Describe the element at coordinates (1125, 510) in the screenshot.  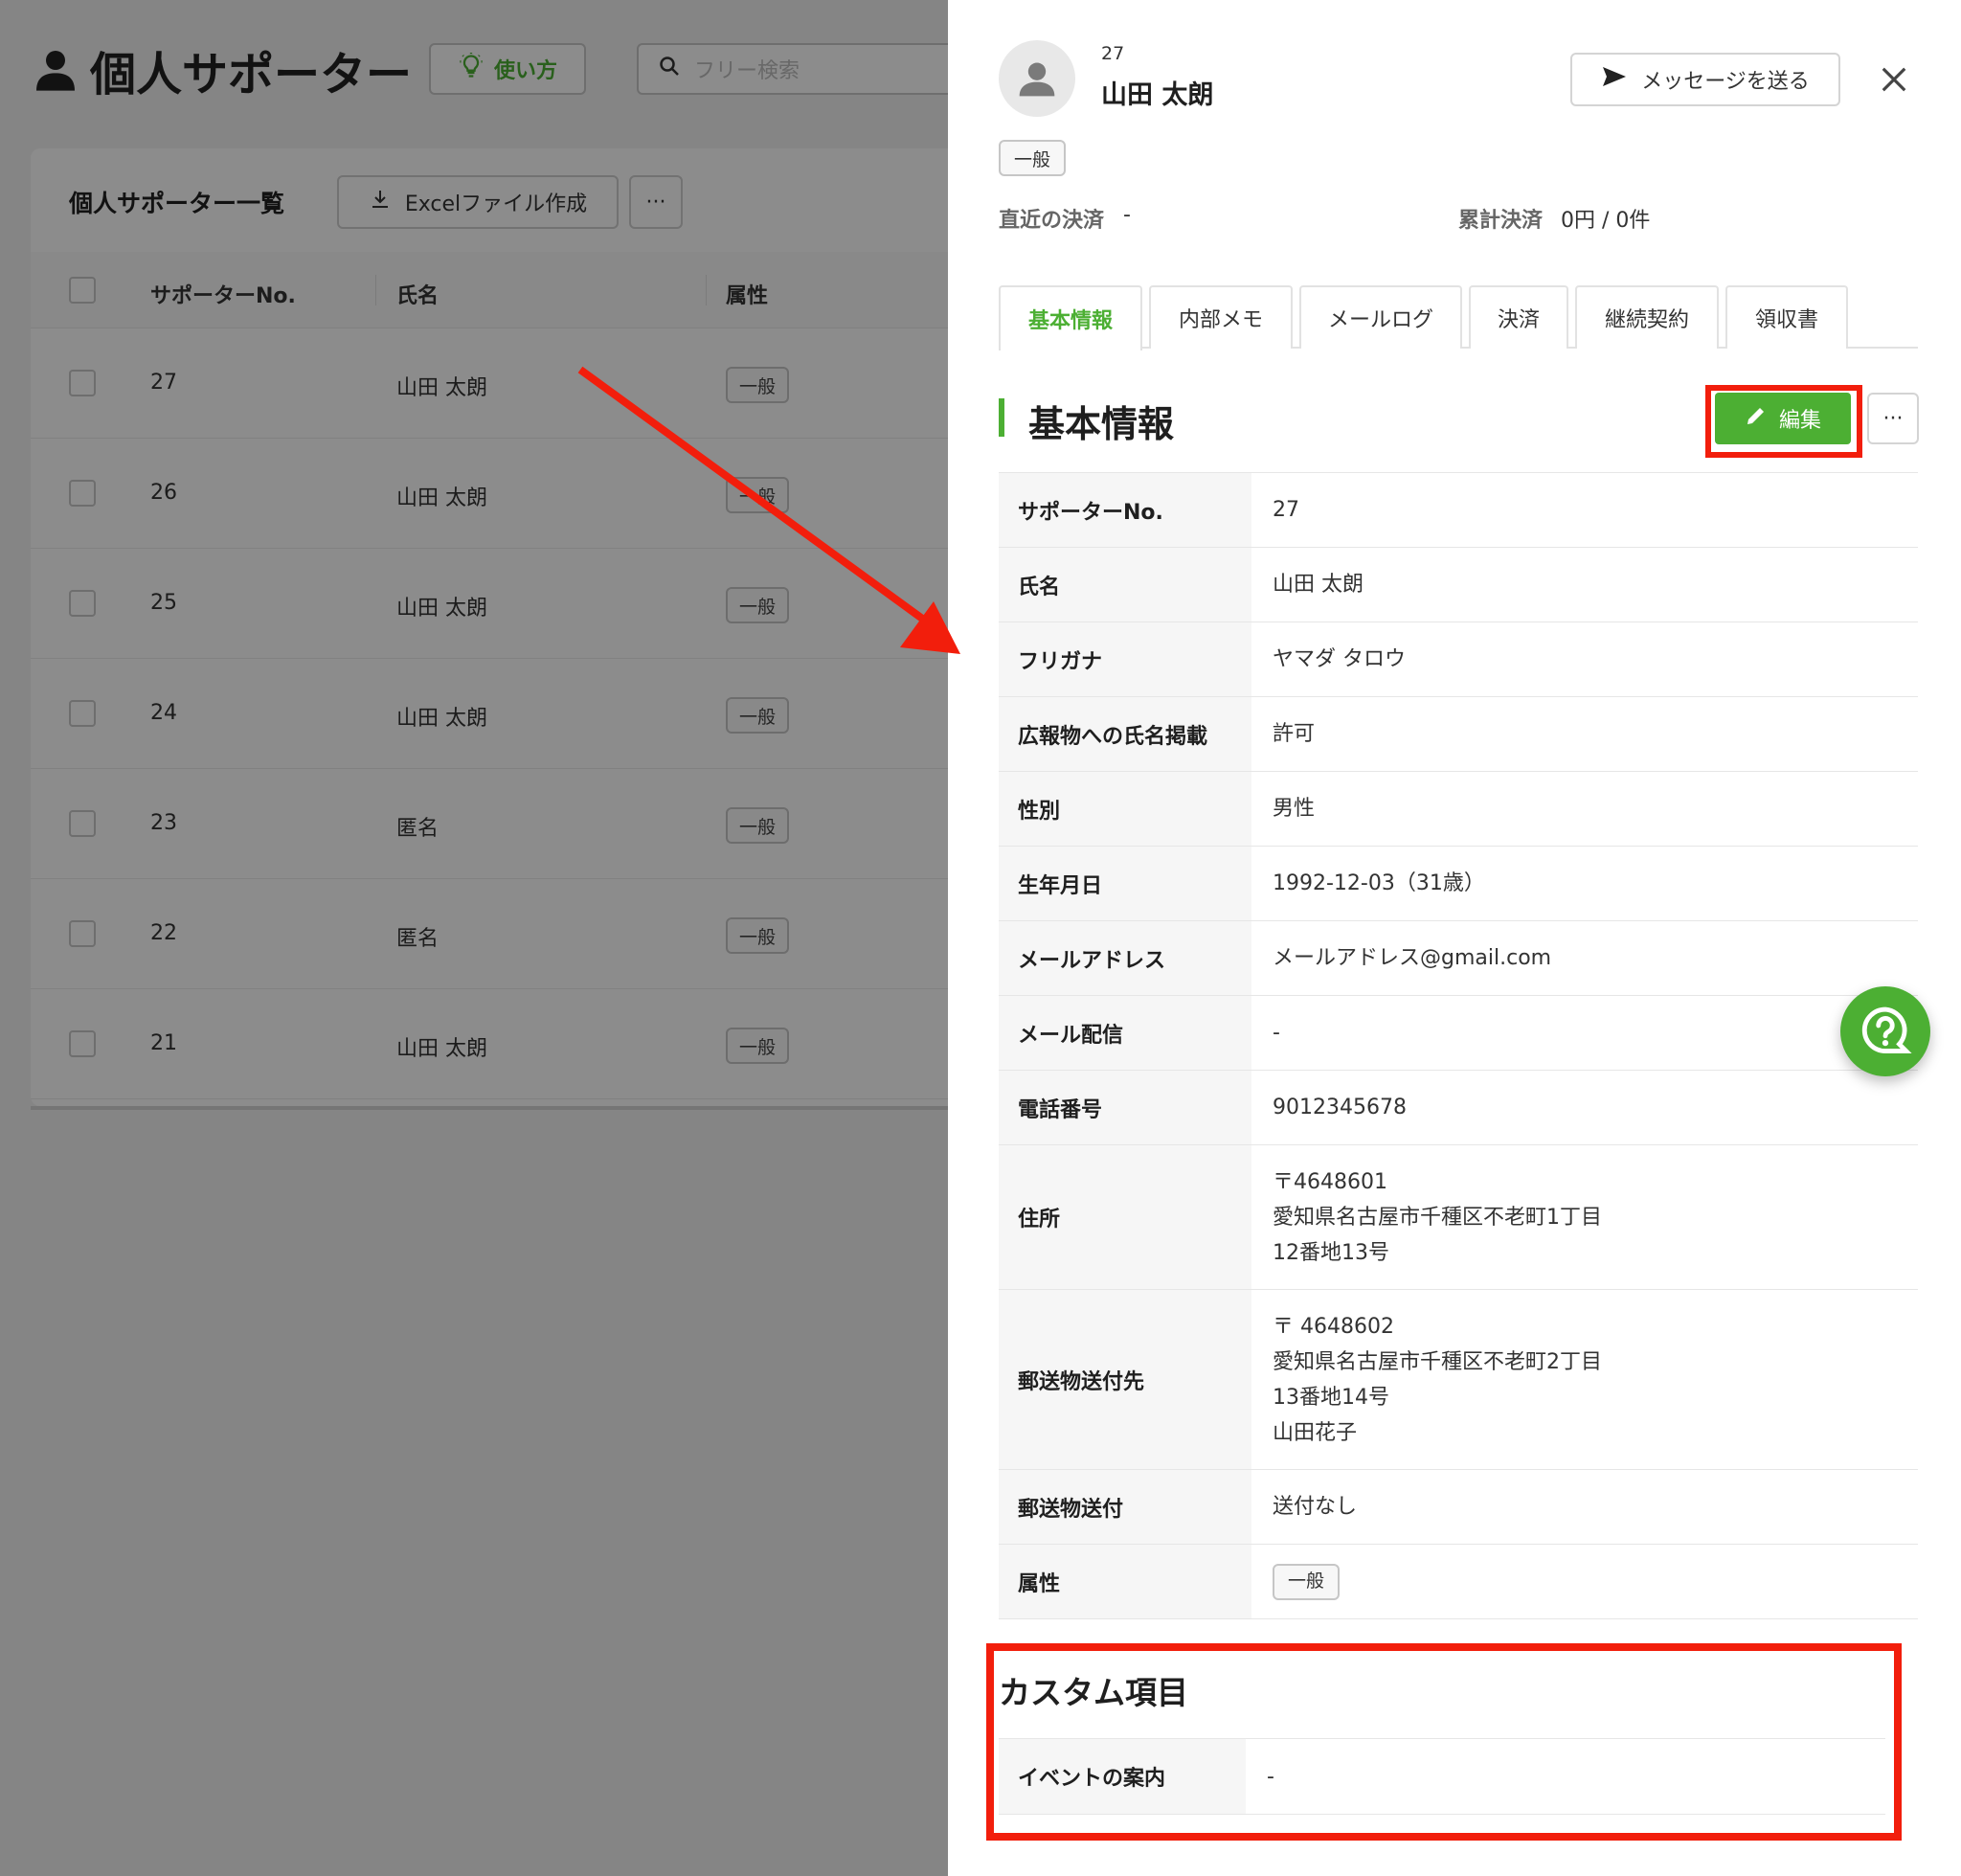
I see `info-label: サポーターNo.` at that location.